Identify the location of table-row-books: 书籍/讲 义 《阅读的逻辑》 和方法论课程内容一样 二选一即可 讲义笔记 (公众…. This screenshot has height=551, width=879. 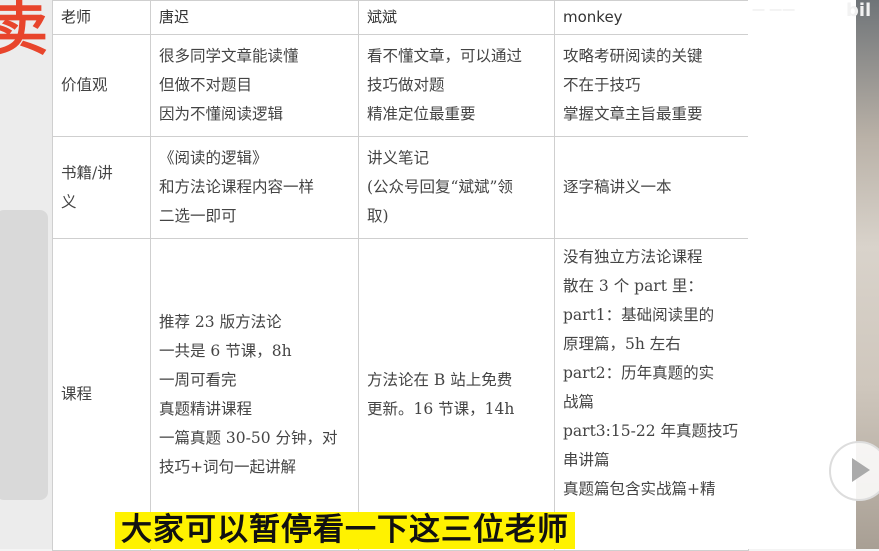
(400, 187).